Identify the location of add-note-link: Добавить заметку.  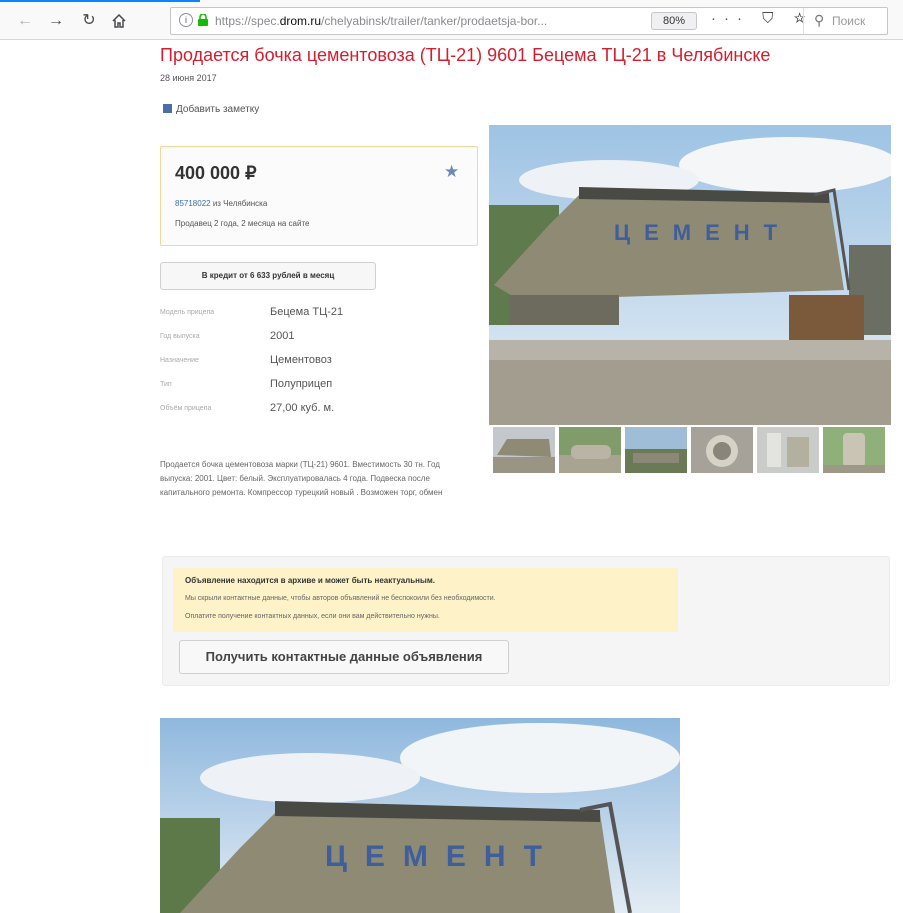
(211, 109).